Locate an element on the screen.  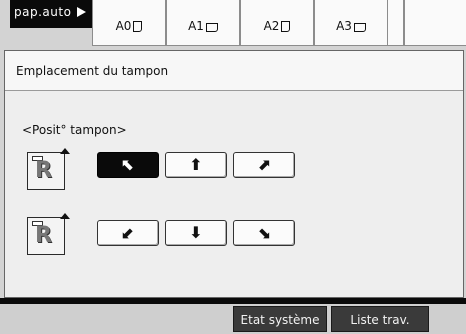
paper-size-label: A3 is located at coordinates (344, 26).